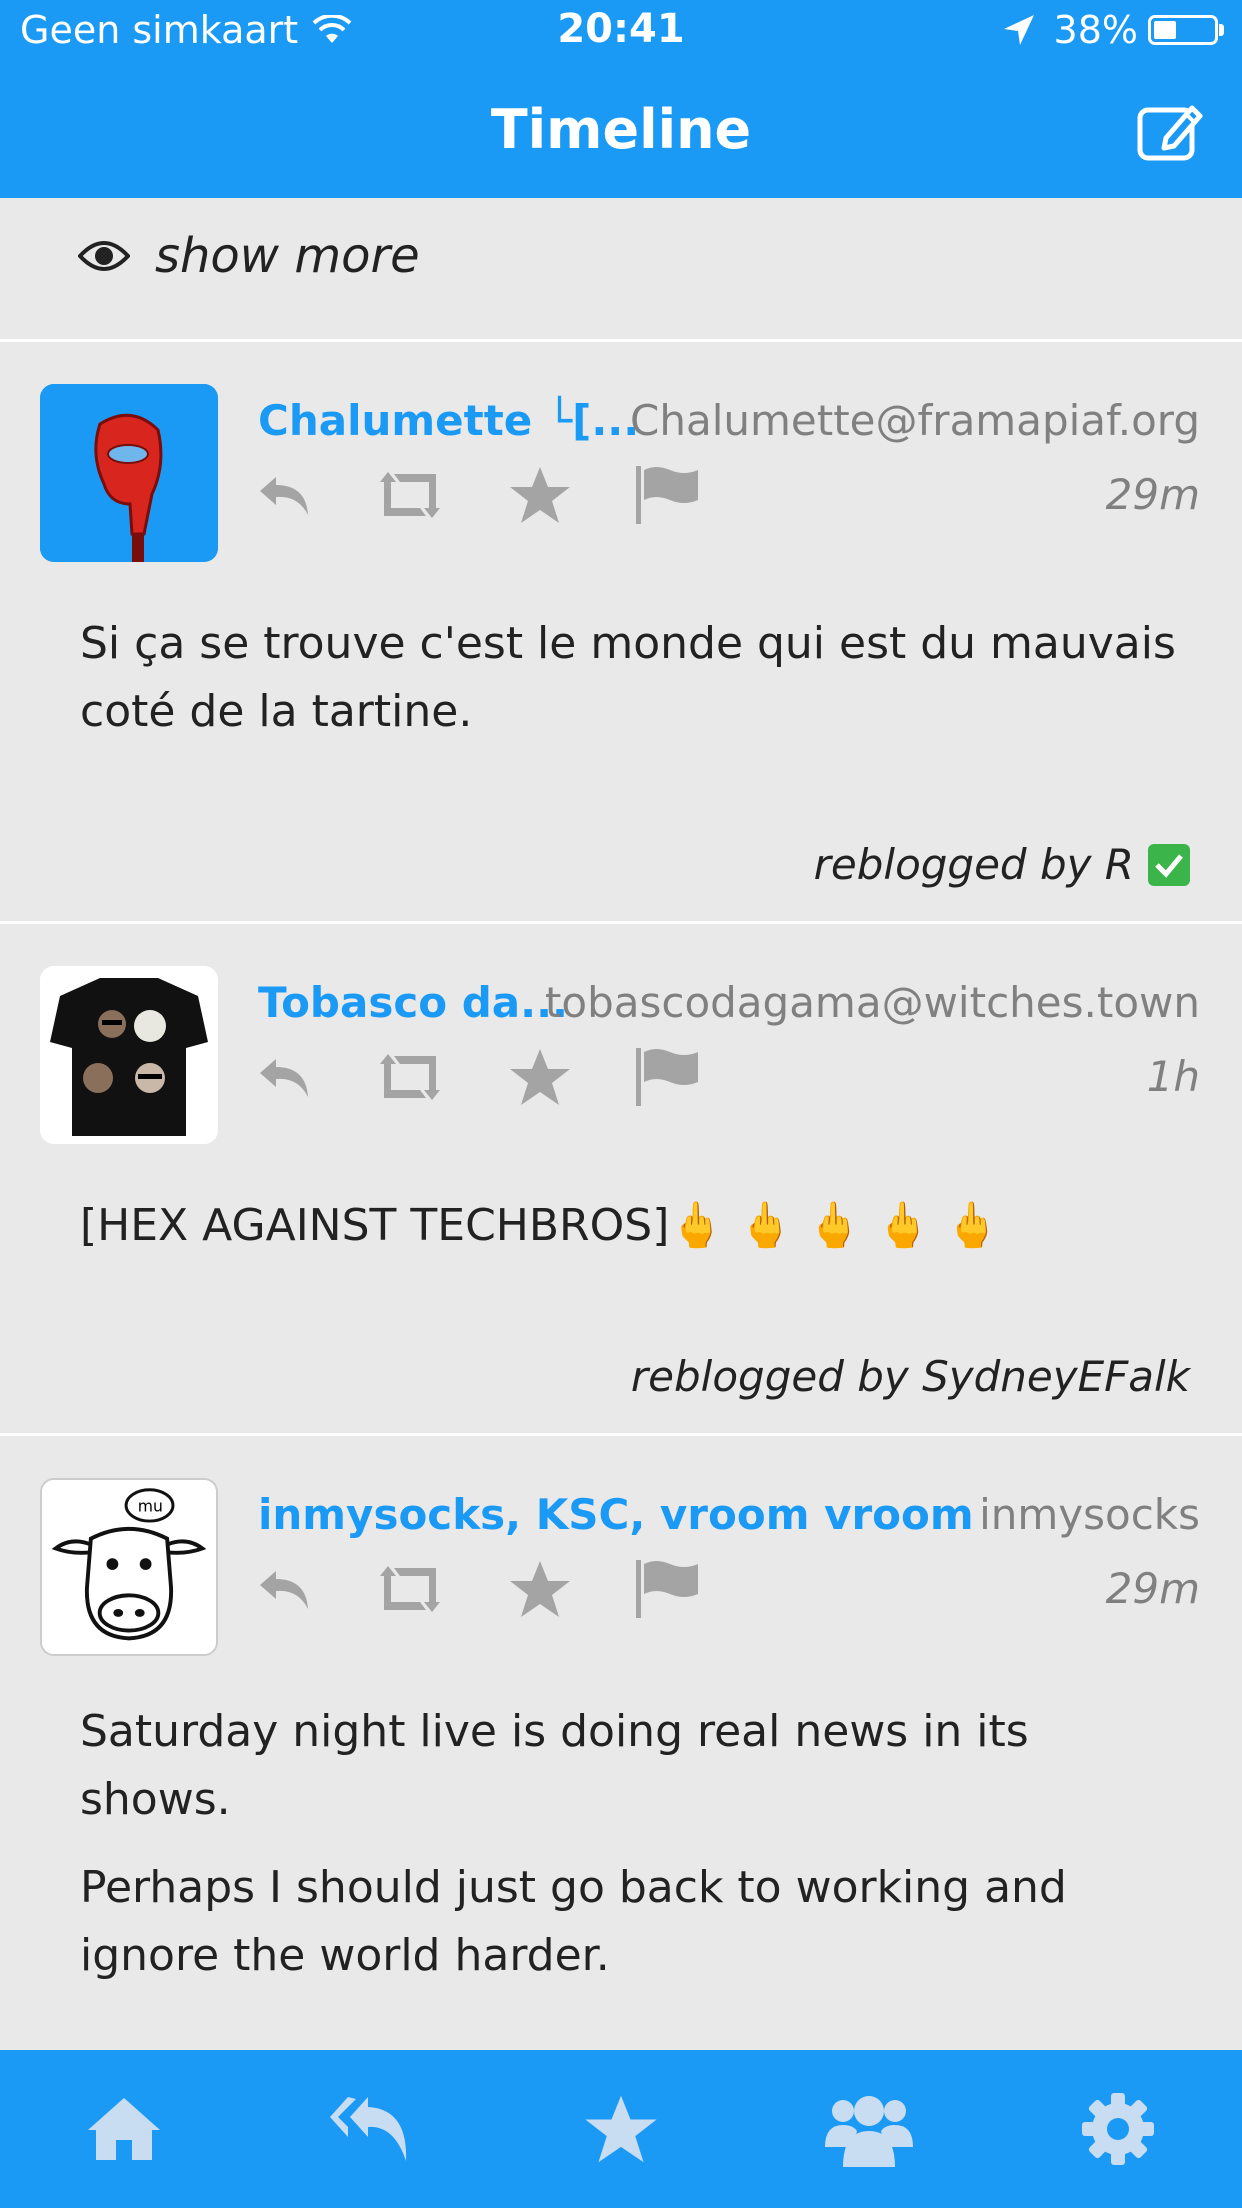  What do you see at coordinates (621, 33) in the screenshot?
I see `status-bar: Geen simkaart 20:41 38%` at bounding box center [621, 33].